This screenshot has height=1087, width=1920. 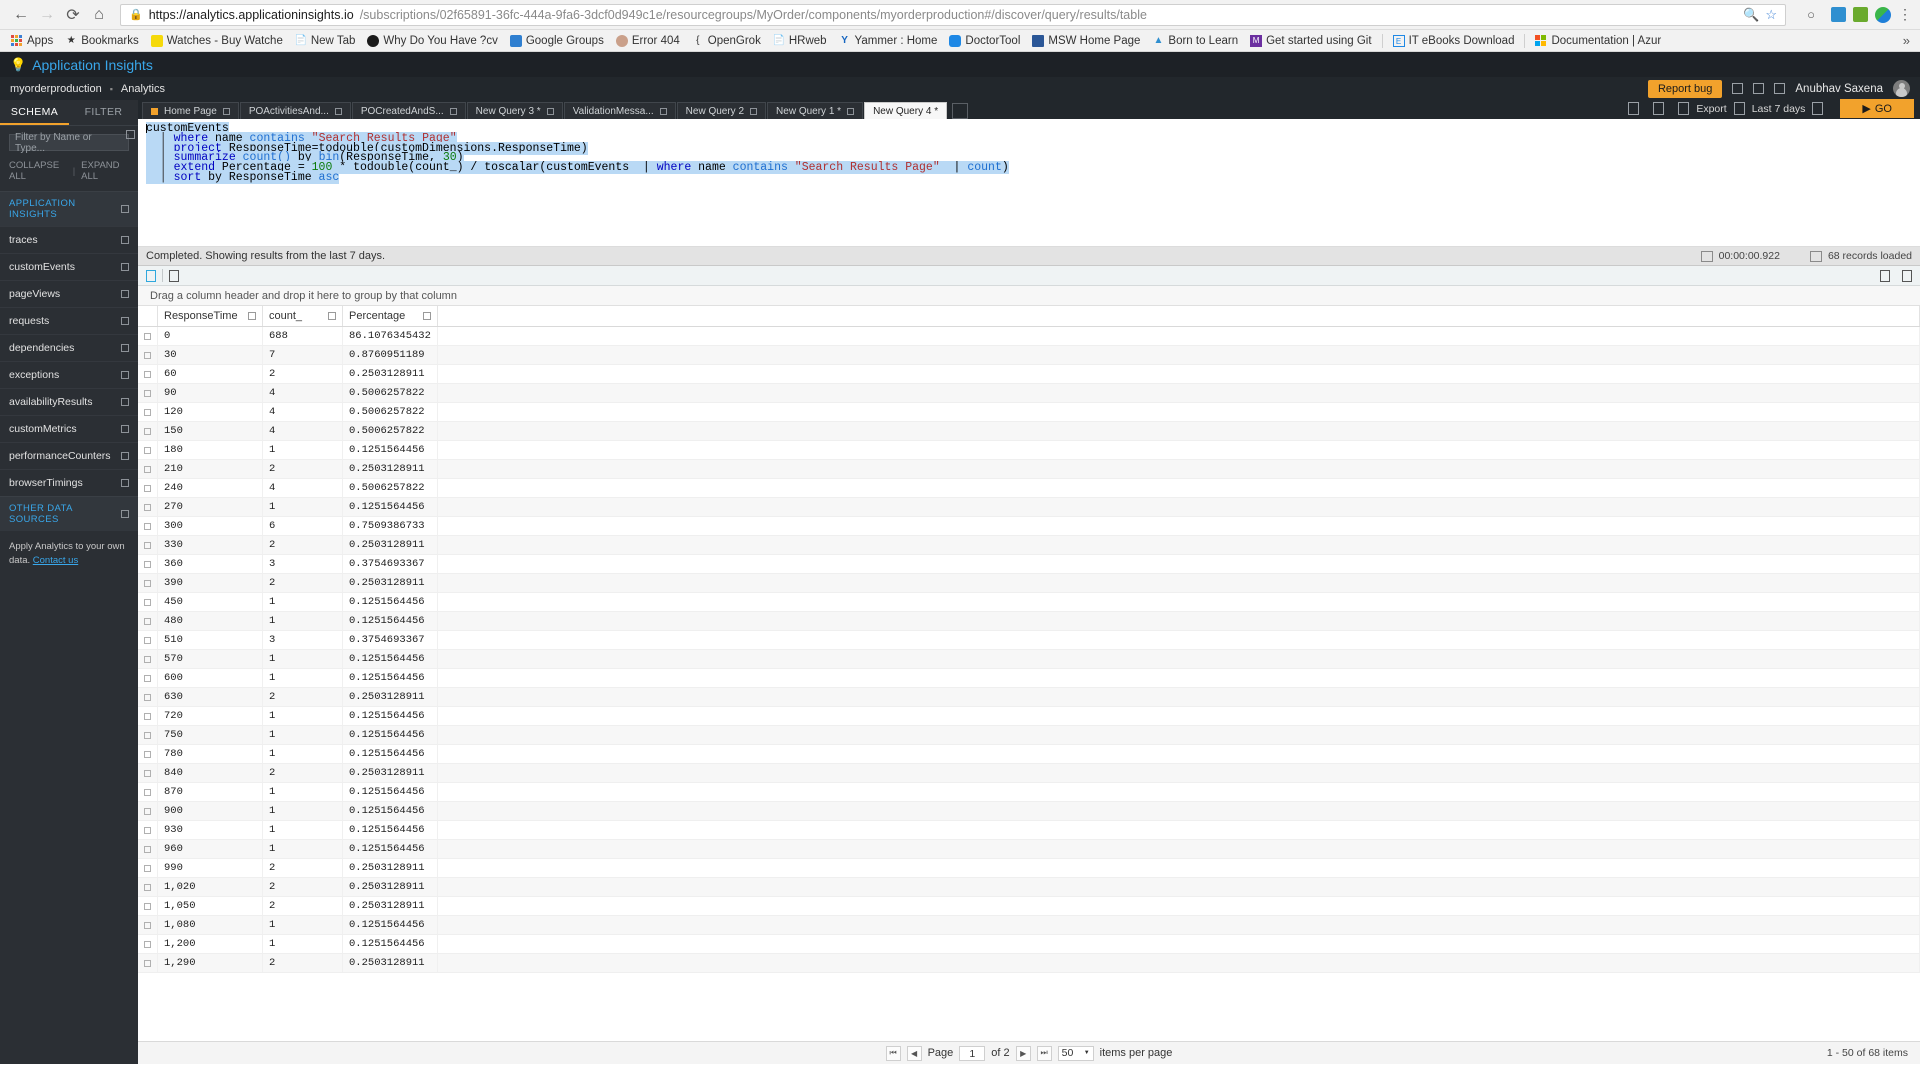 What do you see at coordinates (38, 171) in the screenshot?
I see `collapse-all-button: COLLAPSE ALL` at bounding box center [38, 171].